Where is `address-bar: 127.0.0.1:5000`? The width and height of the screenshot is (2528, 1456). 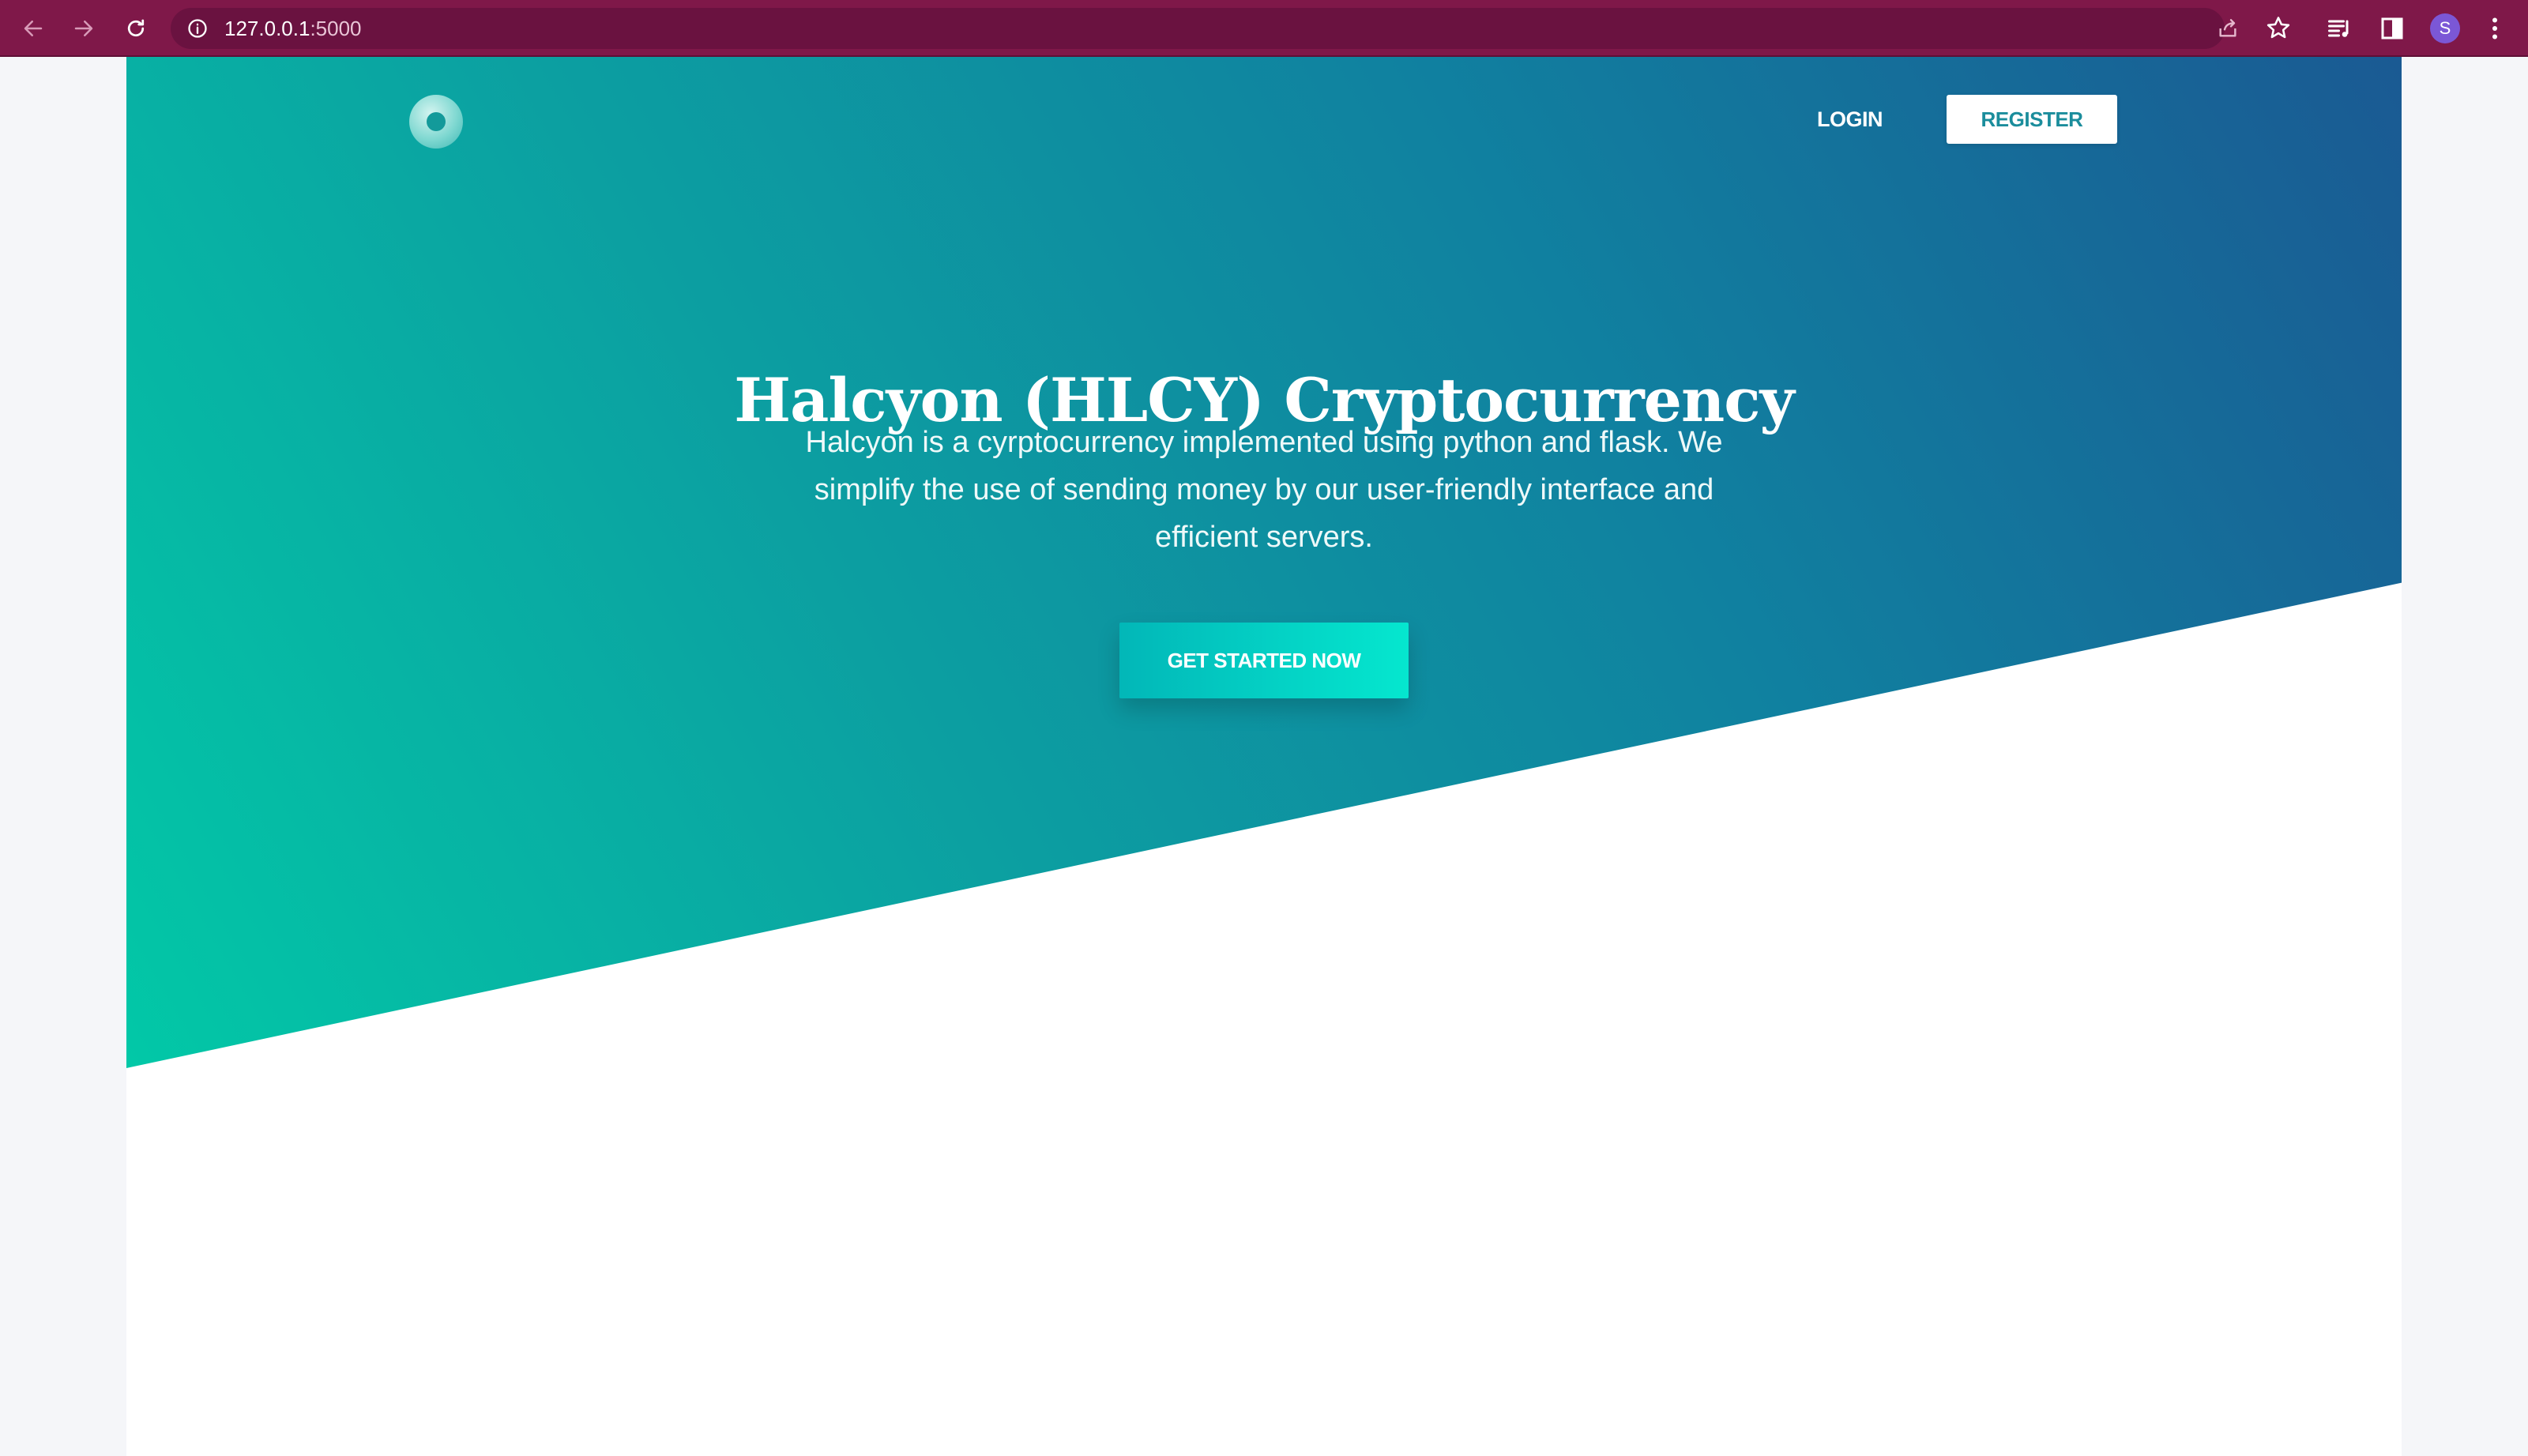 address-bar: 127.0.0.1:5000 is located at coordinates (1204, 28).